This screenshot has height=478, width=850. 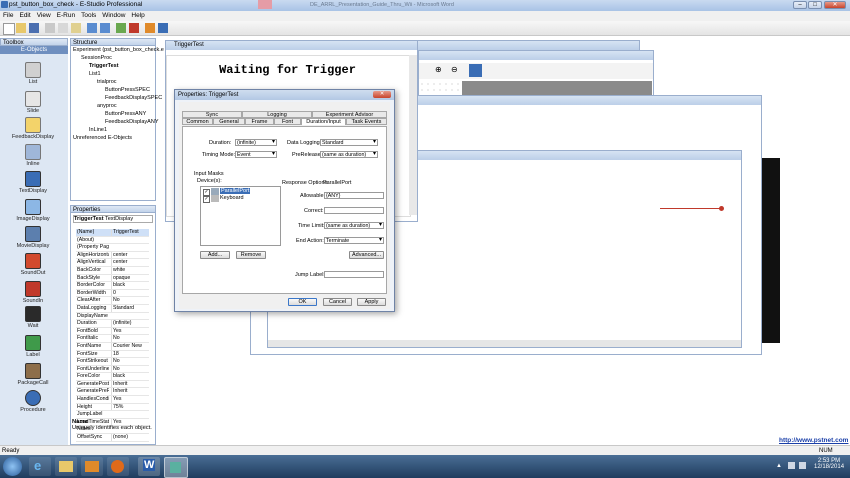 What do you see at coordinates (176, 467) in the screenshot?
I see `estudio-taskbar-icon` at bounding box center [176, 467].